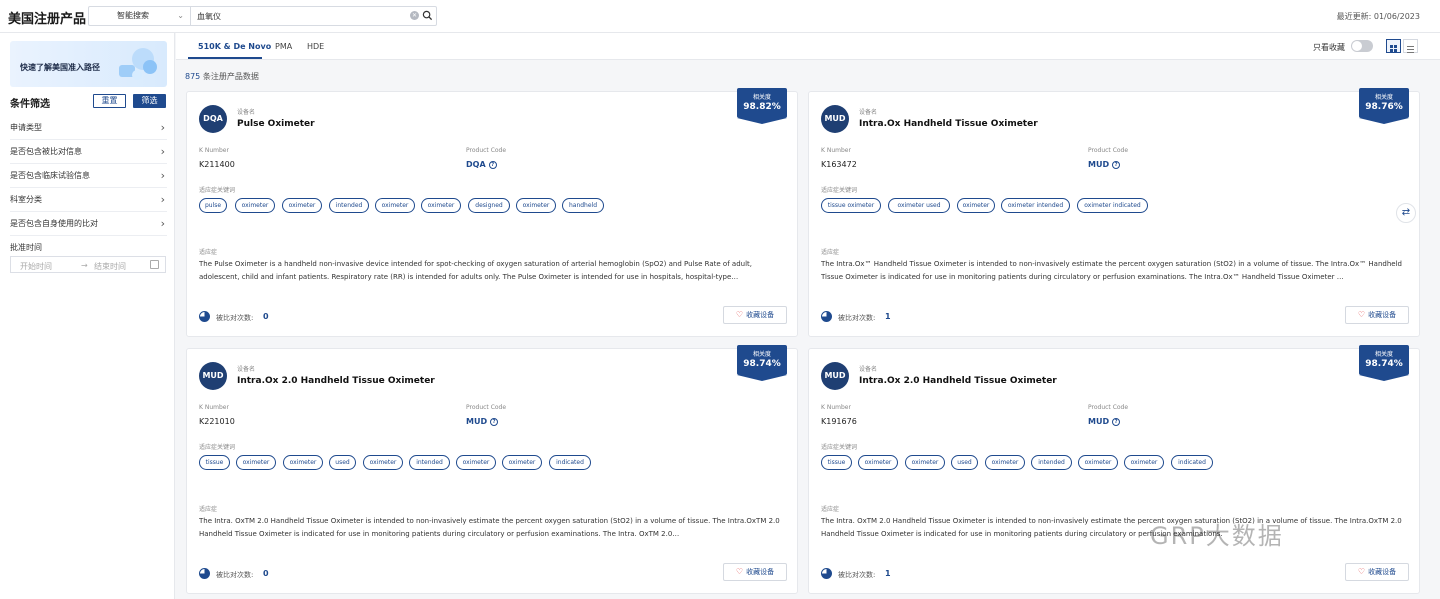  I want to click on compared-label: 被比对次数:, so click(857, 318).